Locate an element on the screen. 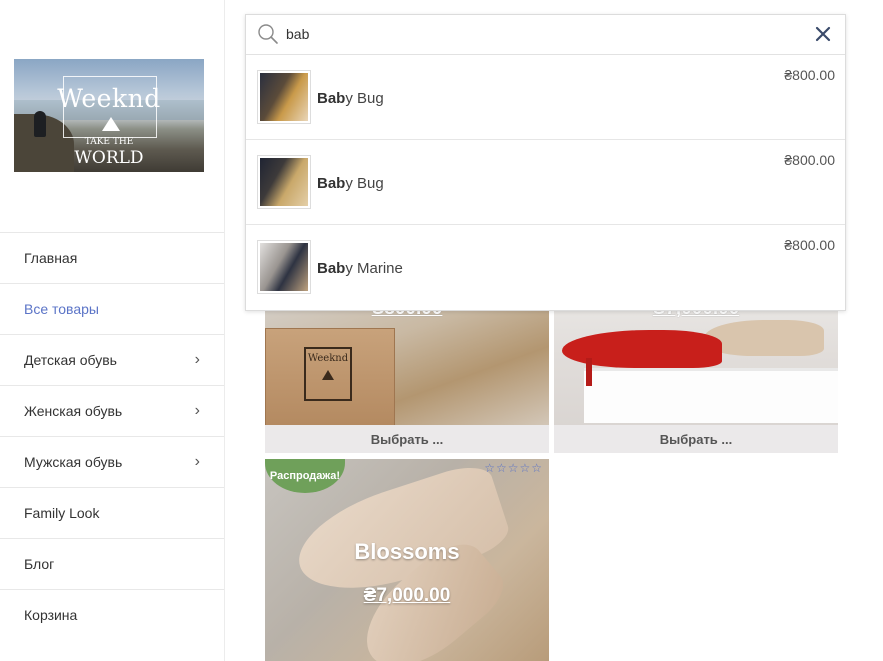 The image size is (883, 661). menu-item-label: Блог is located at coordinates (39, 564).